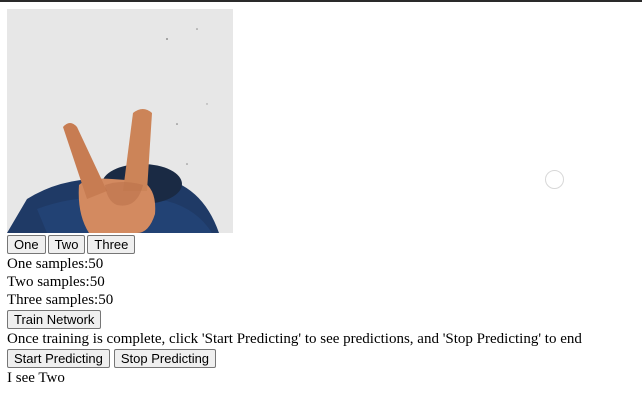 The height and width of the screenshot is (406, 642). Describe the element at coordinates (96, 264) in the screenshot. I see `one-samples-count: 50` at that location.